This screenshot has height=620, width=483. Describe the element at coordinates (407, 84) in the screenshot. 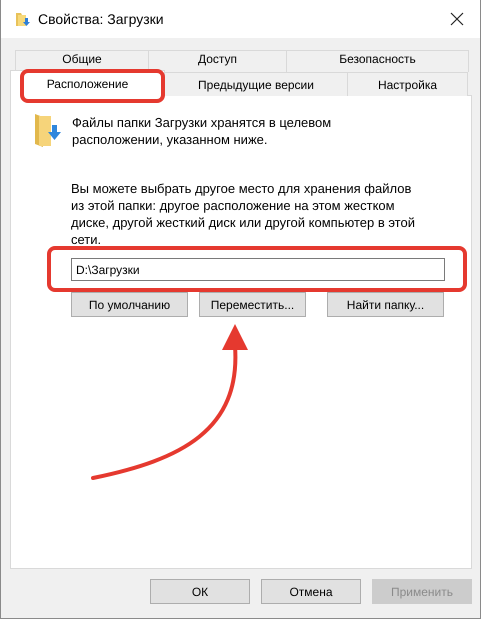

I see `tab: Настройка` at that location.